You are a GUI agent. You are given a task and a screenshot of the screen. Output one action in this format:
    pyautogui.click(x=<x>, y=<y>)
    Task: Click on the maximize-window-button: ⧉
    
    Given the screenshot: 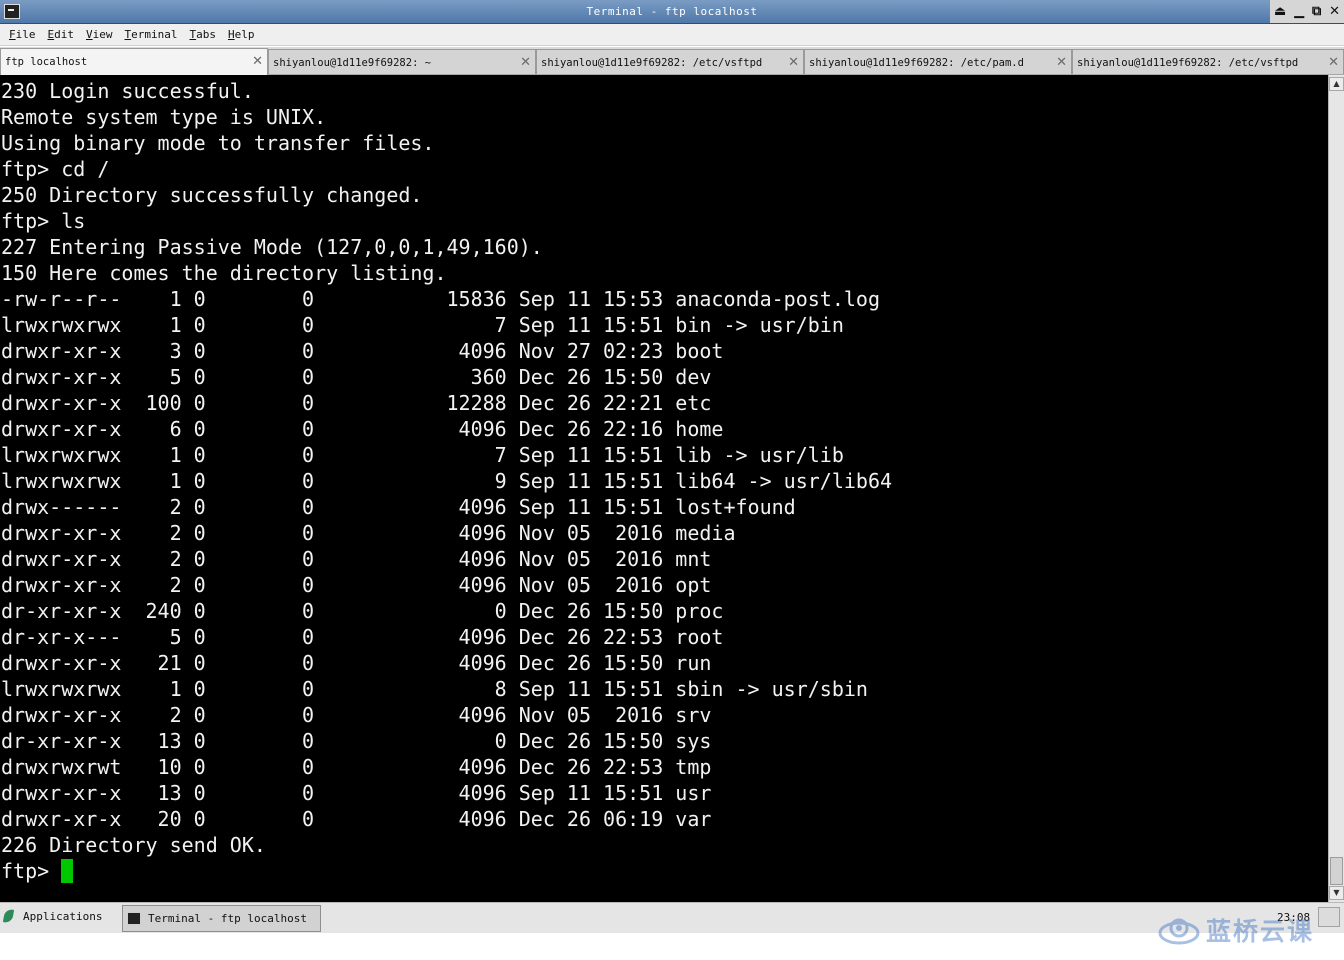 What is the action you would take?
    pyautogui.click(x=1316, y=11)
    